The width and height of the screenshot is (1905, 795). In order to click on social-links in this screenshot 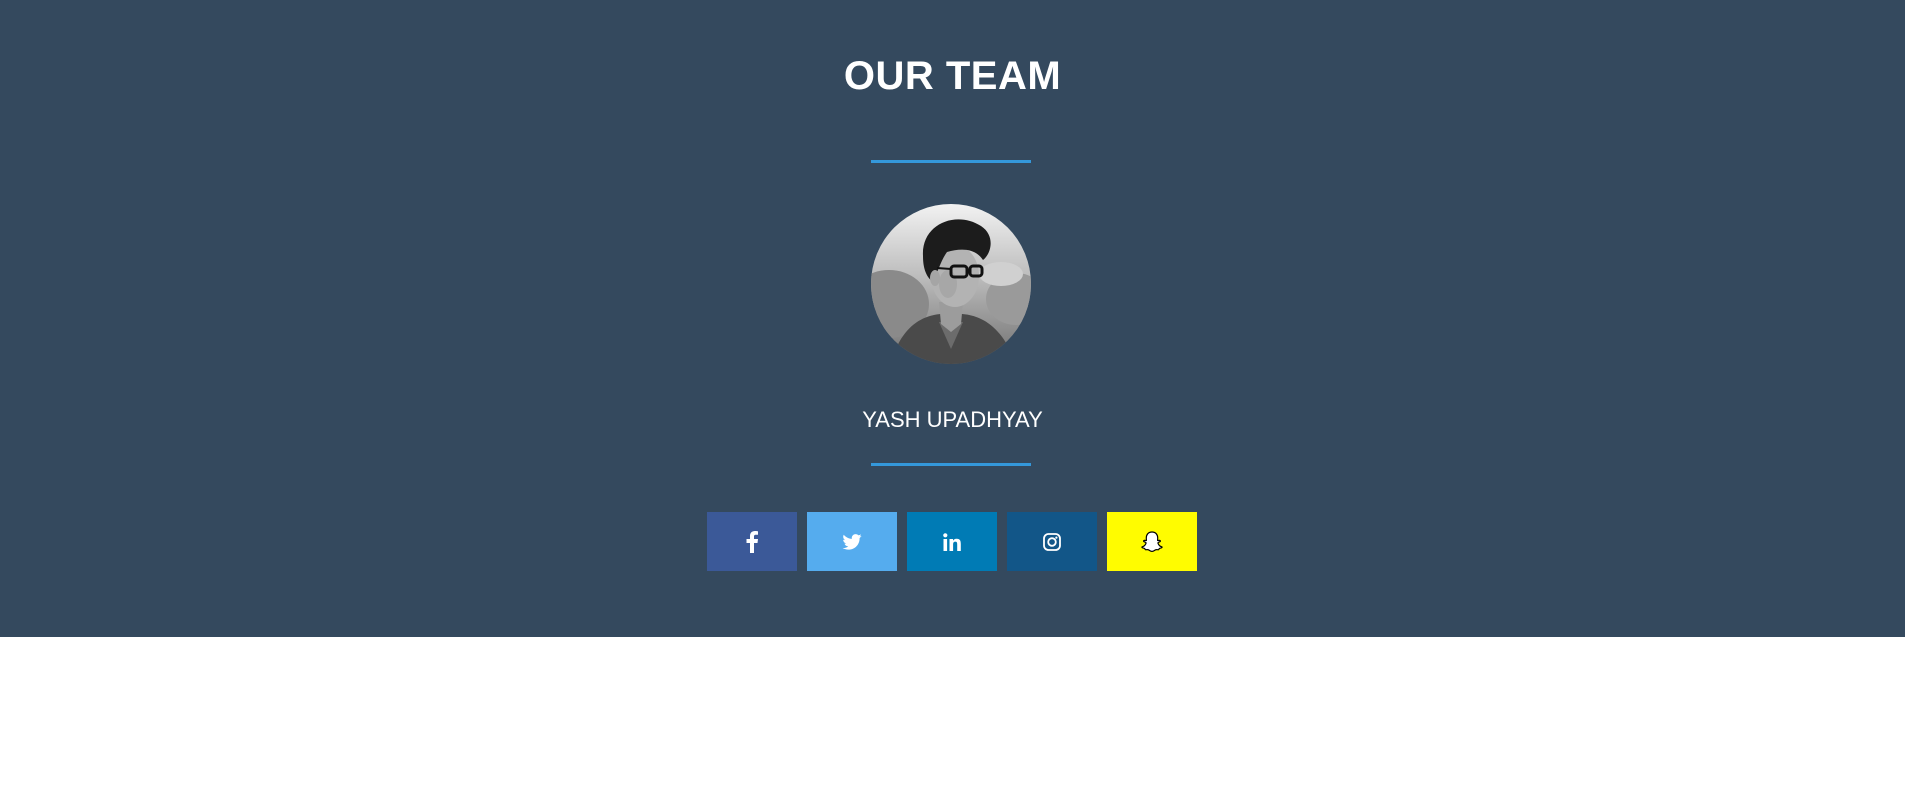, I will do `click(952, 541)`.